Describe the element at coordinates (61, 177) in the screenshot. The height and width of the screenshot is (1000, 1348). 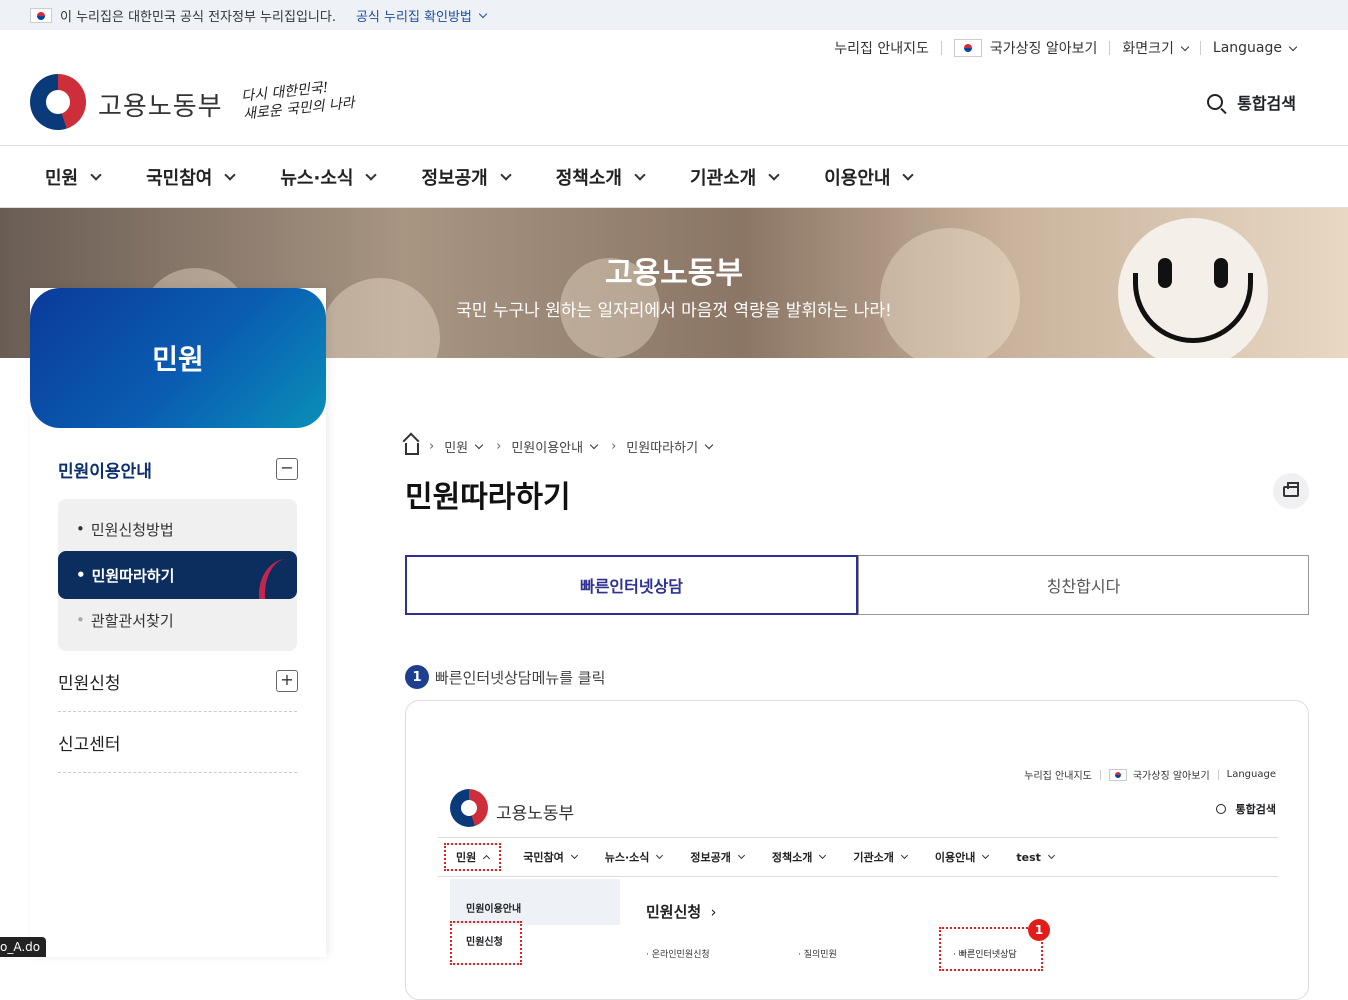
I see `gnb-label: 민원` at that location.